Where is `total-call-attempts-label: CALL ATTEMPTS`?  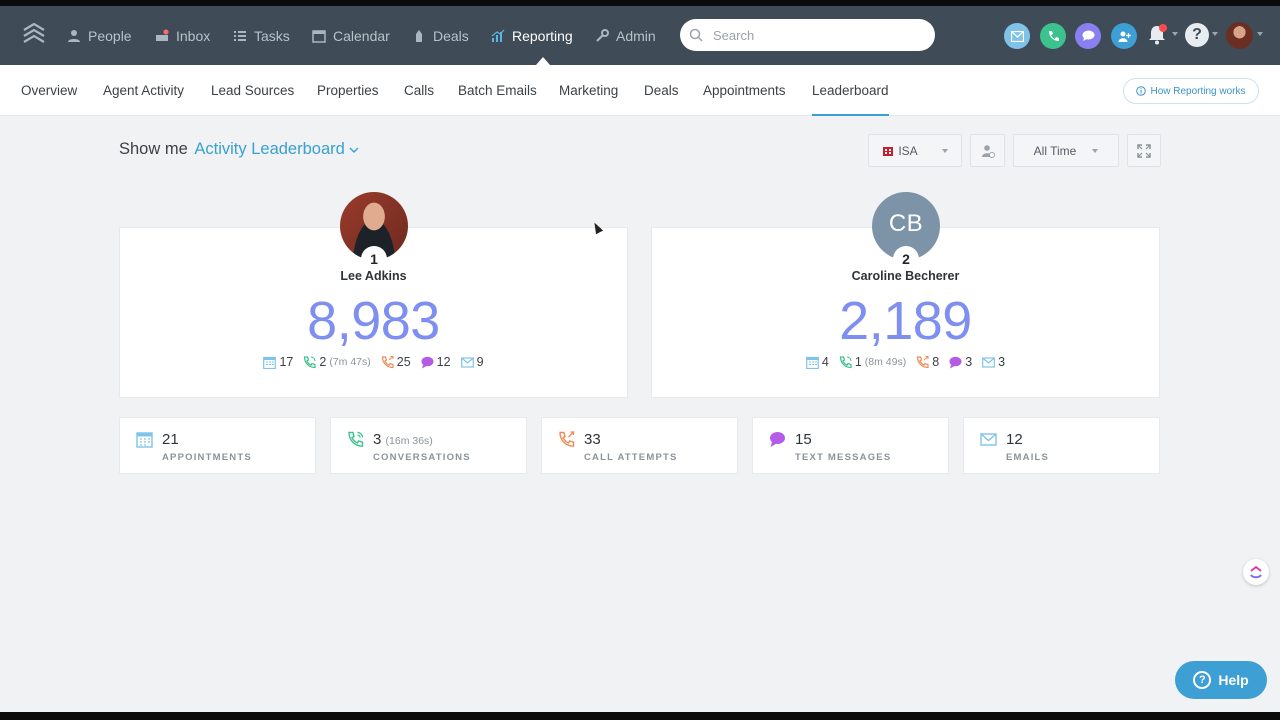
total-call-attempts-label: CALL ATTEMPTS is located at coordinates (631, 457).